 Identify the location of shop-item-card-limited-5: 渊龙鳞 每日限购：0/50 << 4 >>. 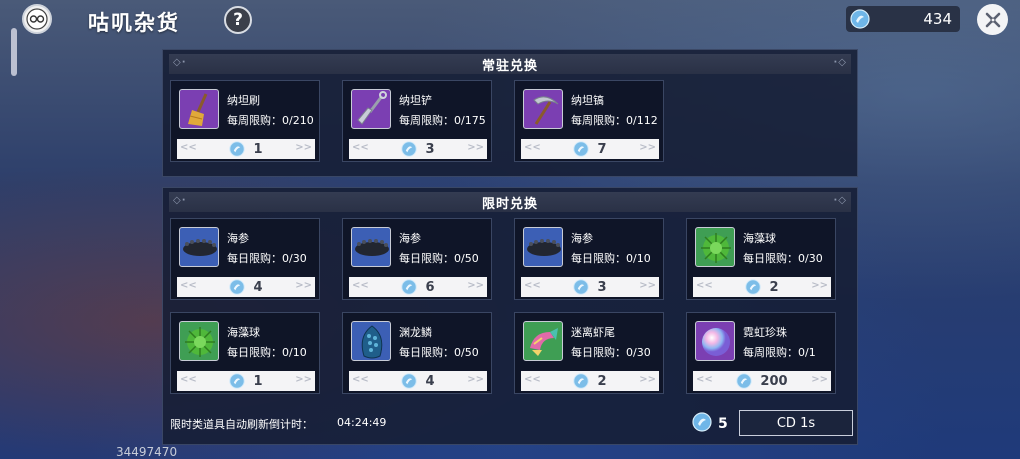
(417, 353).